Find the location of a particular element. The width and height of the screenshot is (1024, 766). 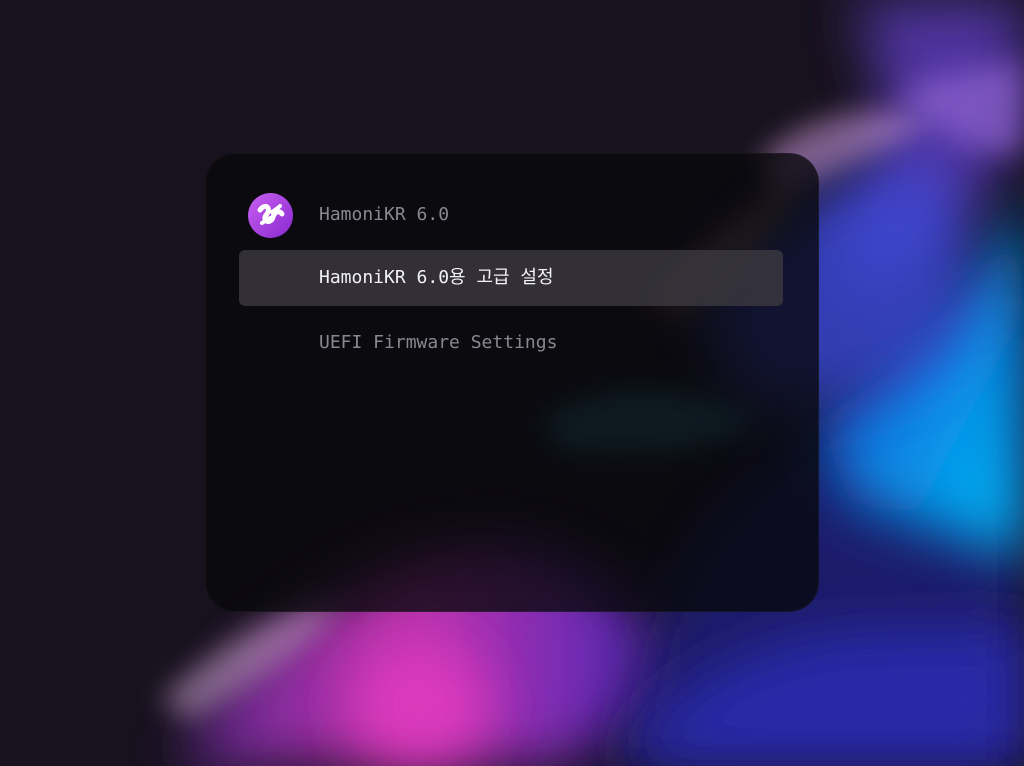

boot-entry-advanced-options: HamoniKR 6.0용 고급 설정 is located at coordinates (511, 278).